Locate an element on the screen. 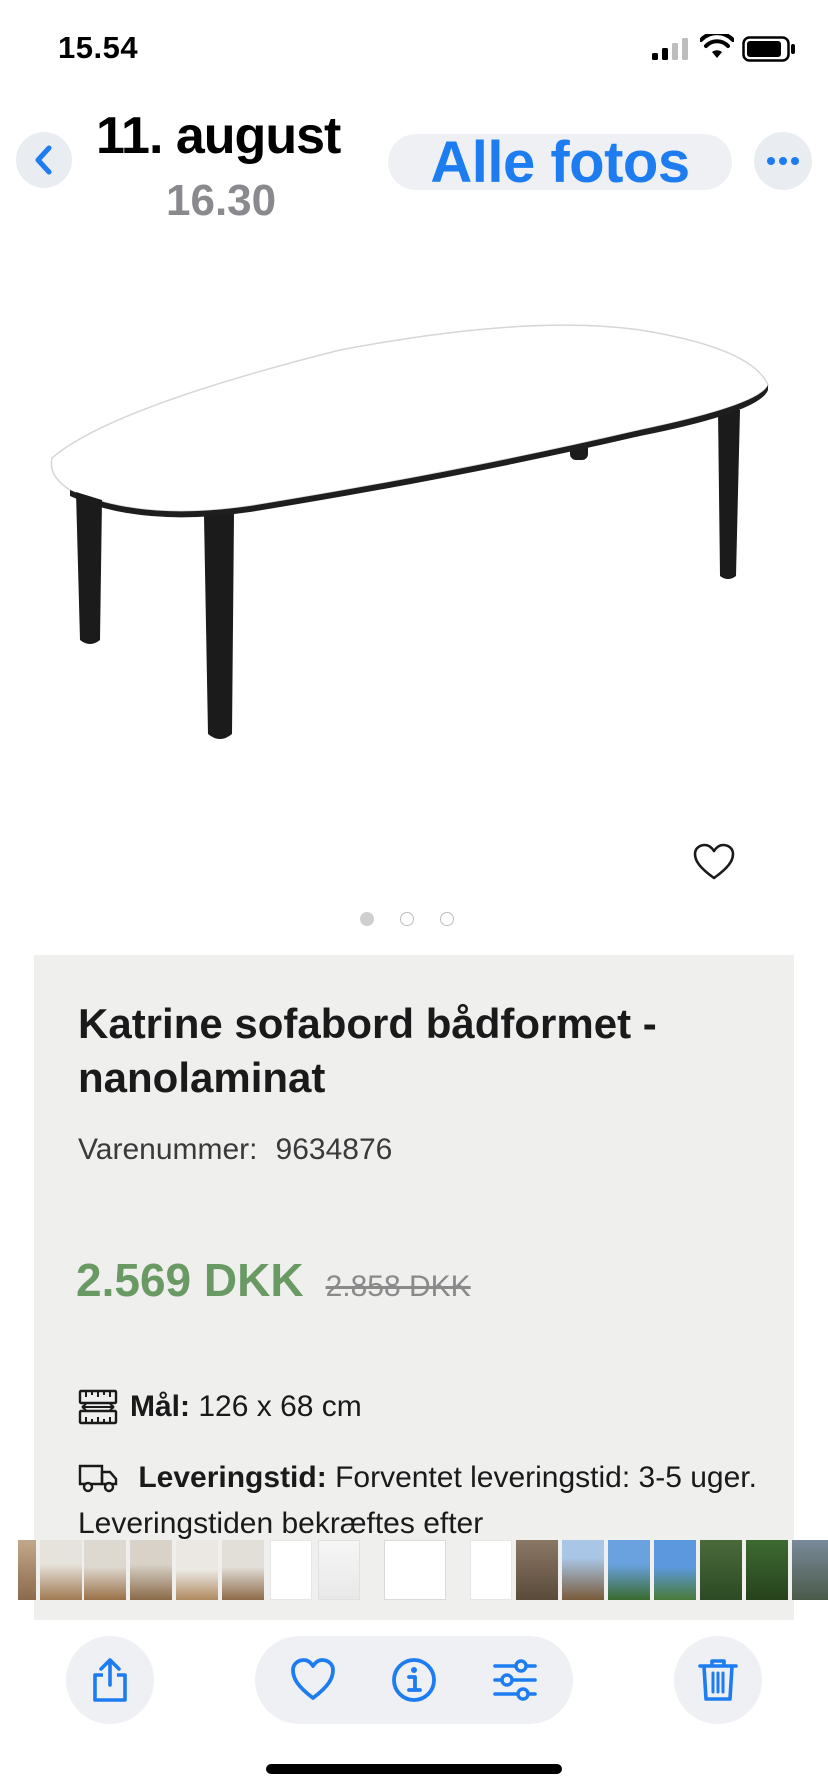 Image resolution: width=828 pixels, height=1792 pixels. old-price: 2.858 DKK is located at coordinates (398, 1286).